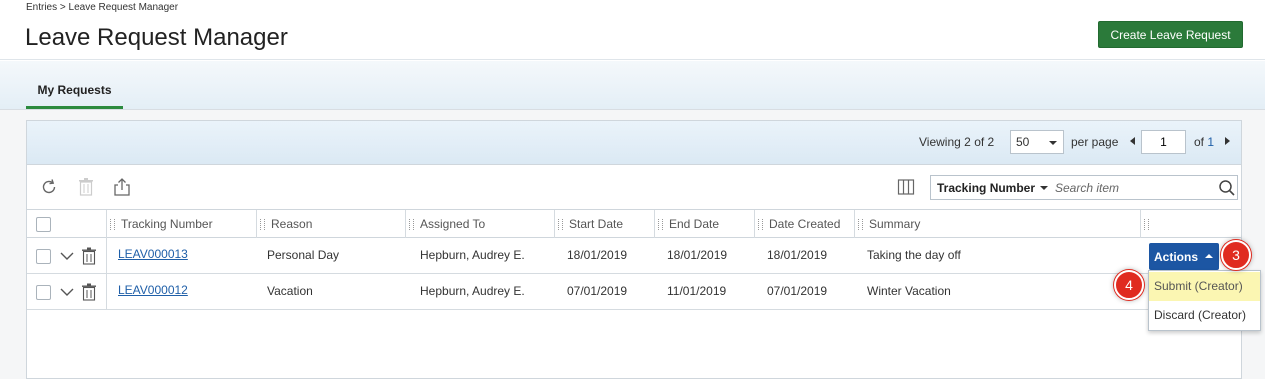 Image resolution: width=1265 pixels, height=379 pixels. What do you see at coordinates (979, 142) in the screenshot?
I see `viewing-of: of` at bounding box center [979, 142].